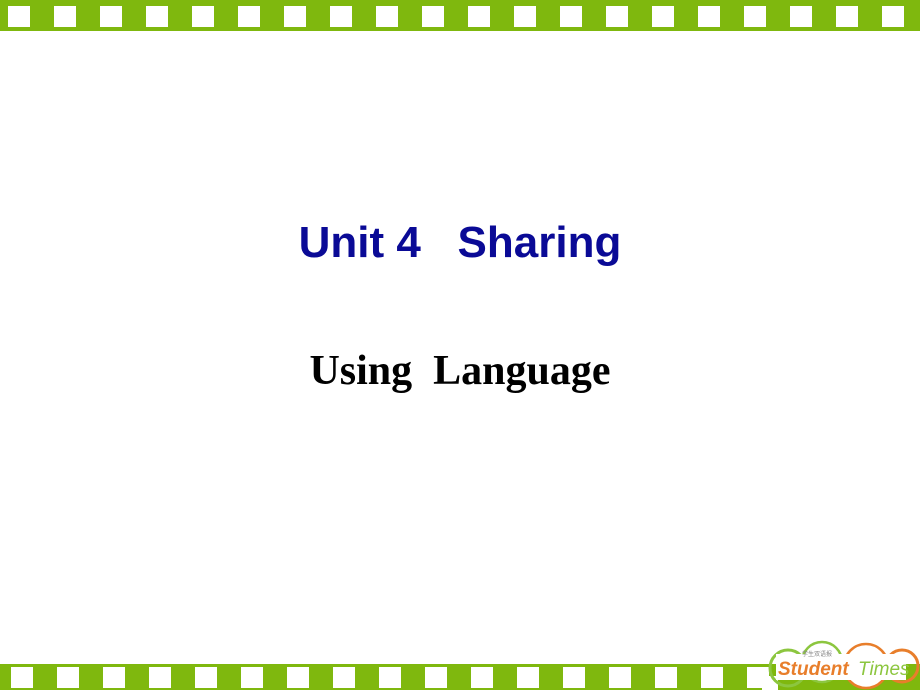  I want to click on slide-subtitle: Using Language, so click(460, 371).